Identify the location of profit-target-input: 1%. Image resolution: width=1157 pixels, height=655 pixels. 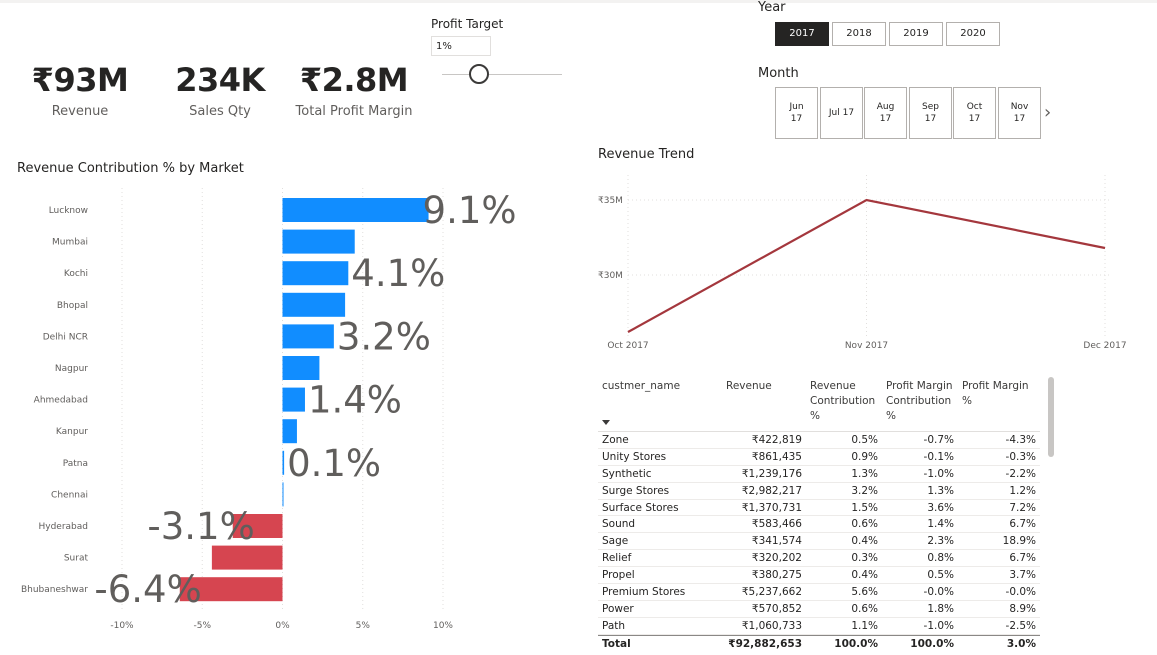
(461, 46).